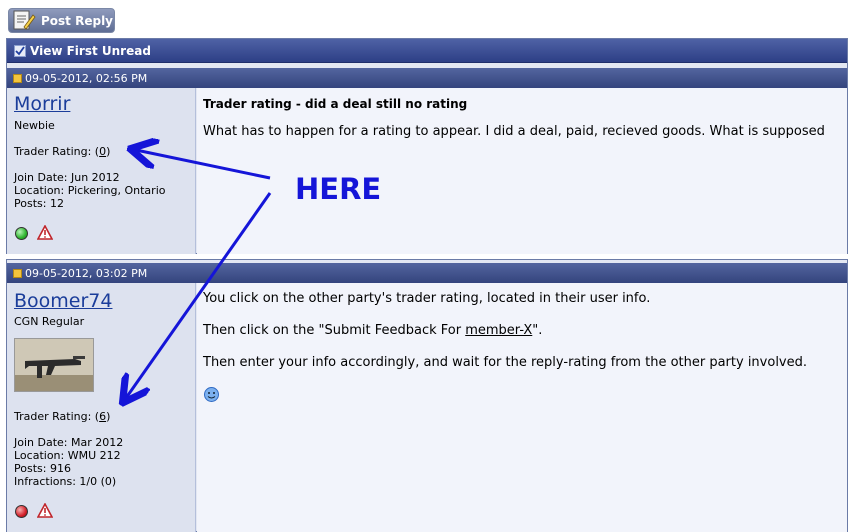  I want to click on thread-toolbar: View First Unread, so click(427, 51).